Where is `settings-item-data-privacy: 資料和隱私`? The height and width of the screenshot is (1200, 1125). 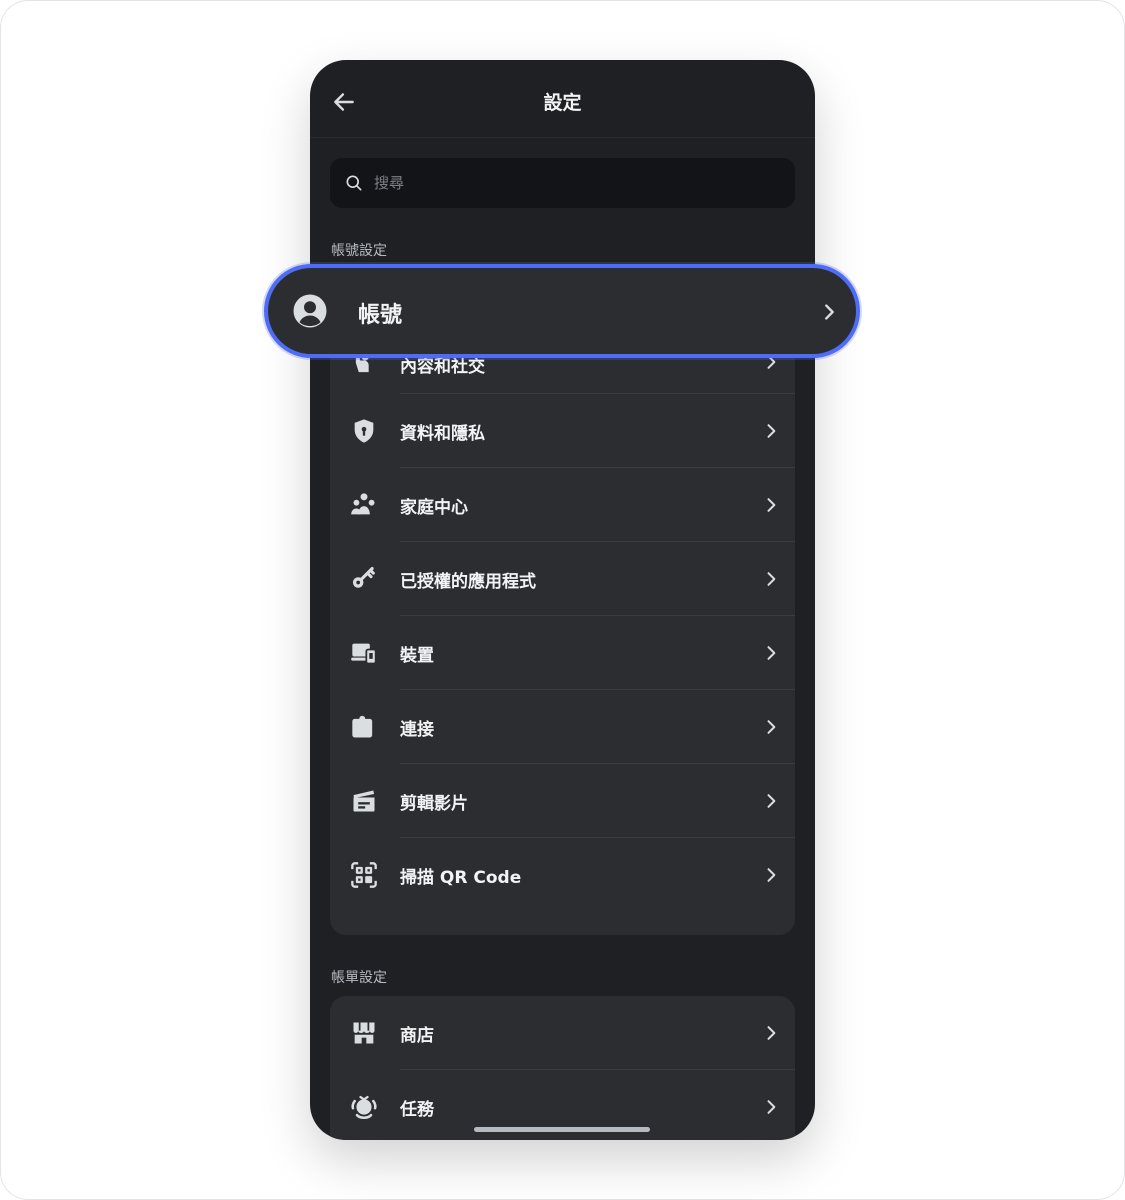
settings-item-data-privacy: 資料和隱私 is located at coordinates (562, 431).